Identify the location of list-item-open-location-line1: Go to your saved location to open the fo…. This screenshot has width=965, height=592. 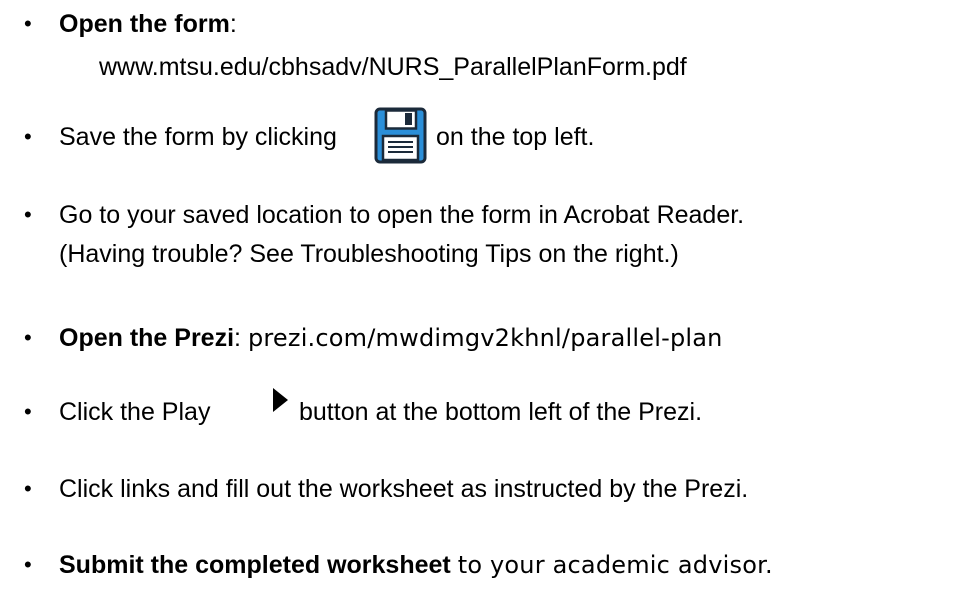
(402, 215).